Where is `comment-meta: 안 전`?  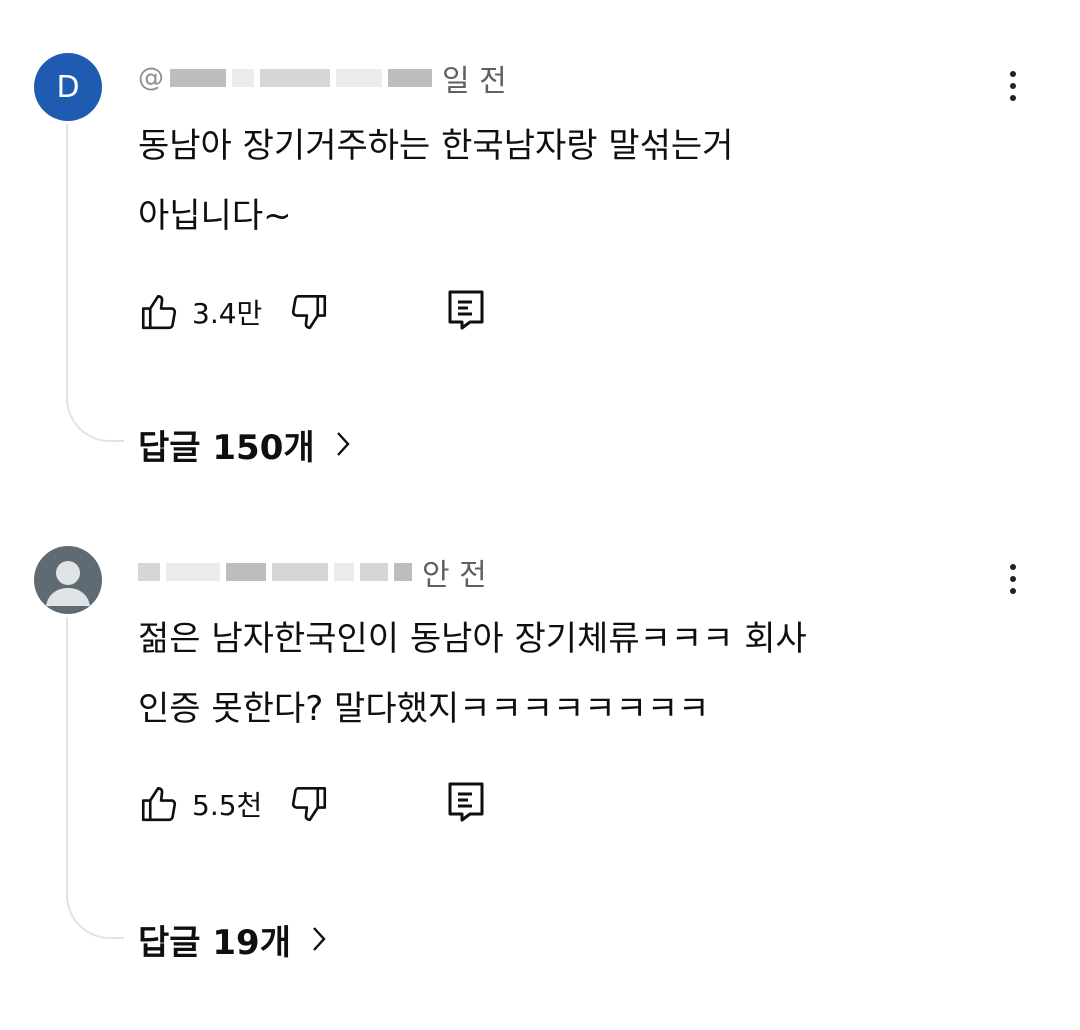
comment-meta: 안 전 is located at coordinates (312, 573).